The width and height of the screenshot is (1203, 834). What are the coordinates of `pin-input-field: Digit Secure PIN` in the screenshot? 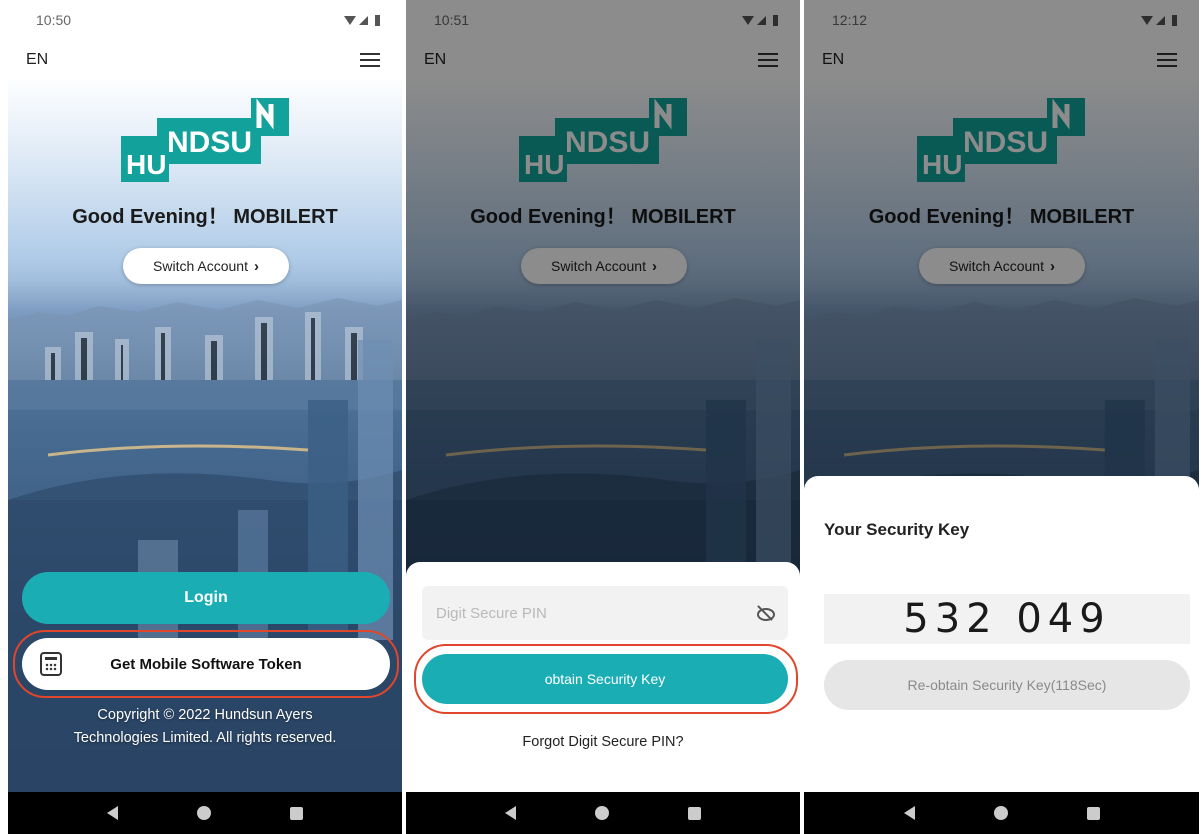 It's located at (605, 613).